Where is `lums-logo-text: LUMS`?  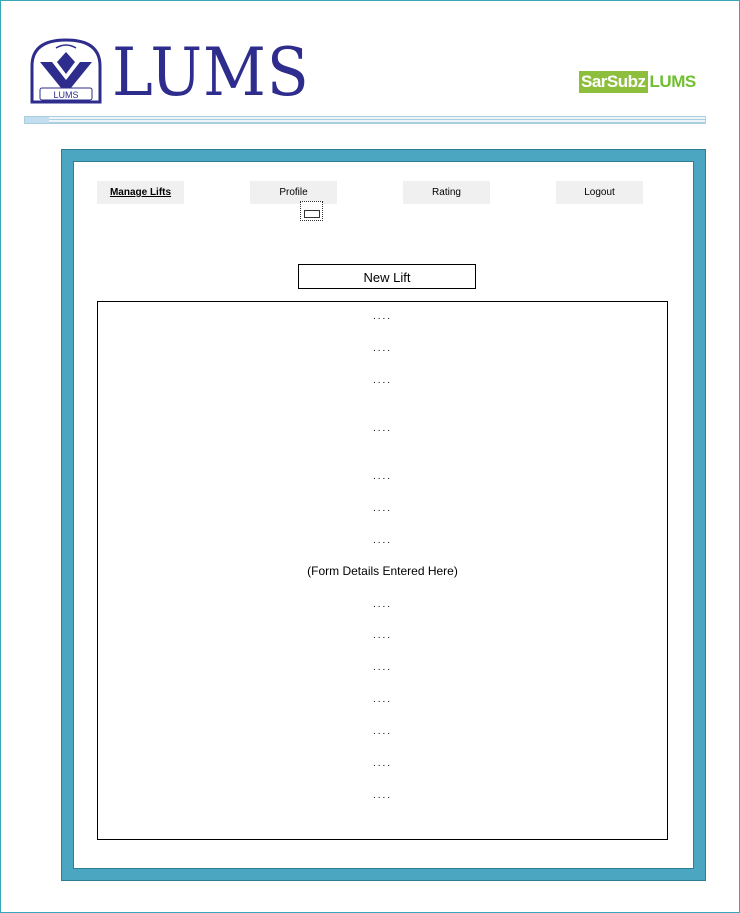
lums-logo-text: LUMS is located at coordinates (211, 72).